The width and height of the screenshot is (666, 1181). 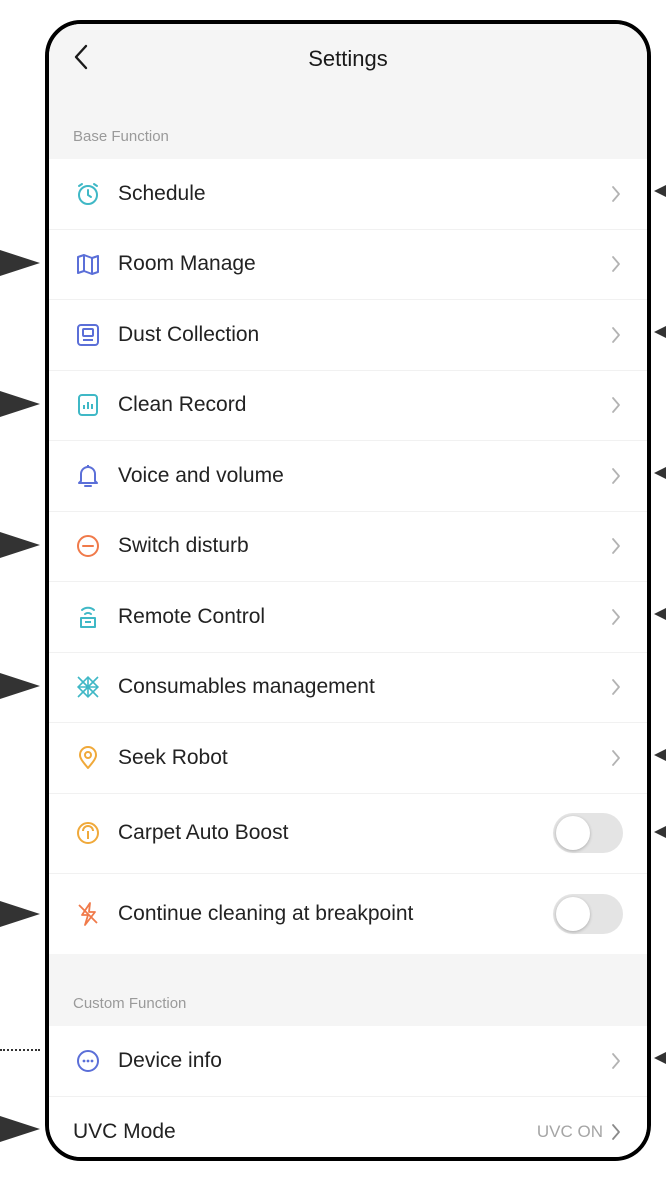 I want to click on list-item-consumables: Consumables management, so click(x=348, y=688).